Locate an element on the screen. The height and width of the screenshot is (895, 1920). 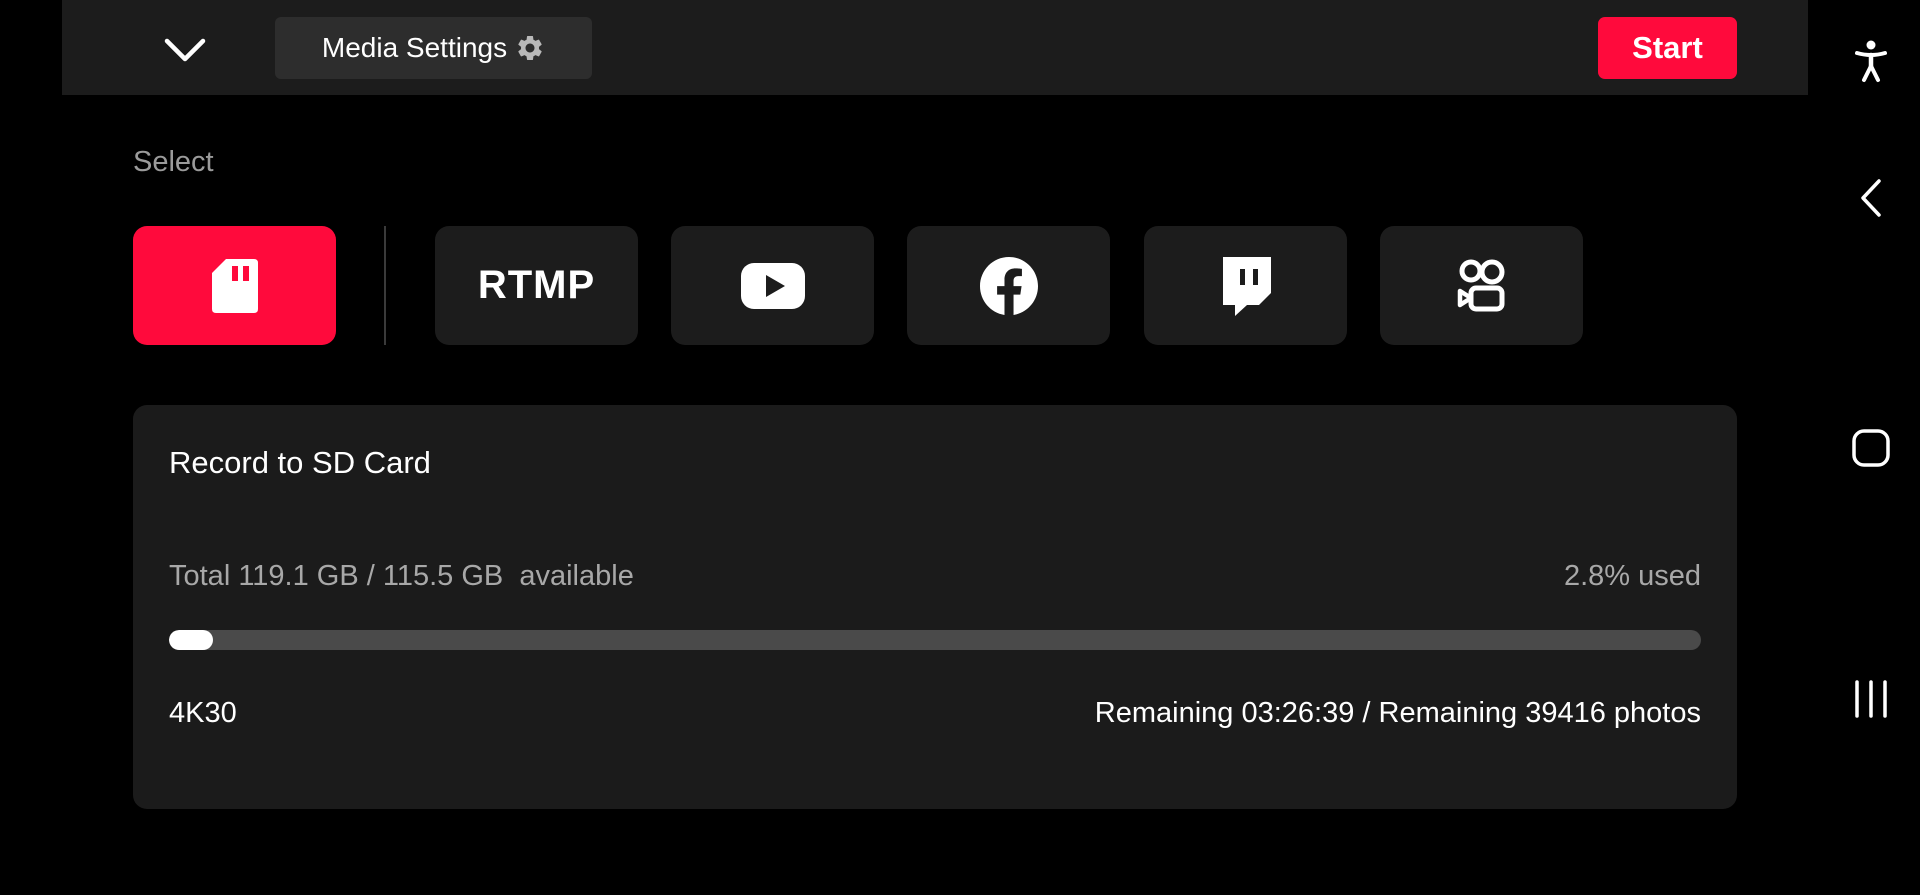
twitch-icon is located at coordinates (1246, 286).